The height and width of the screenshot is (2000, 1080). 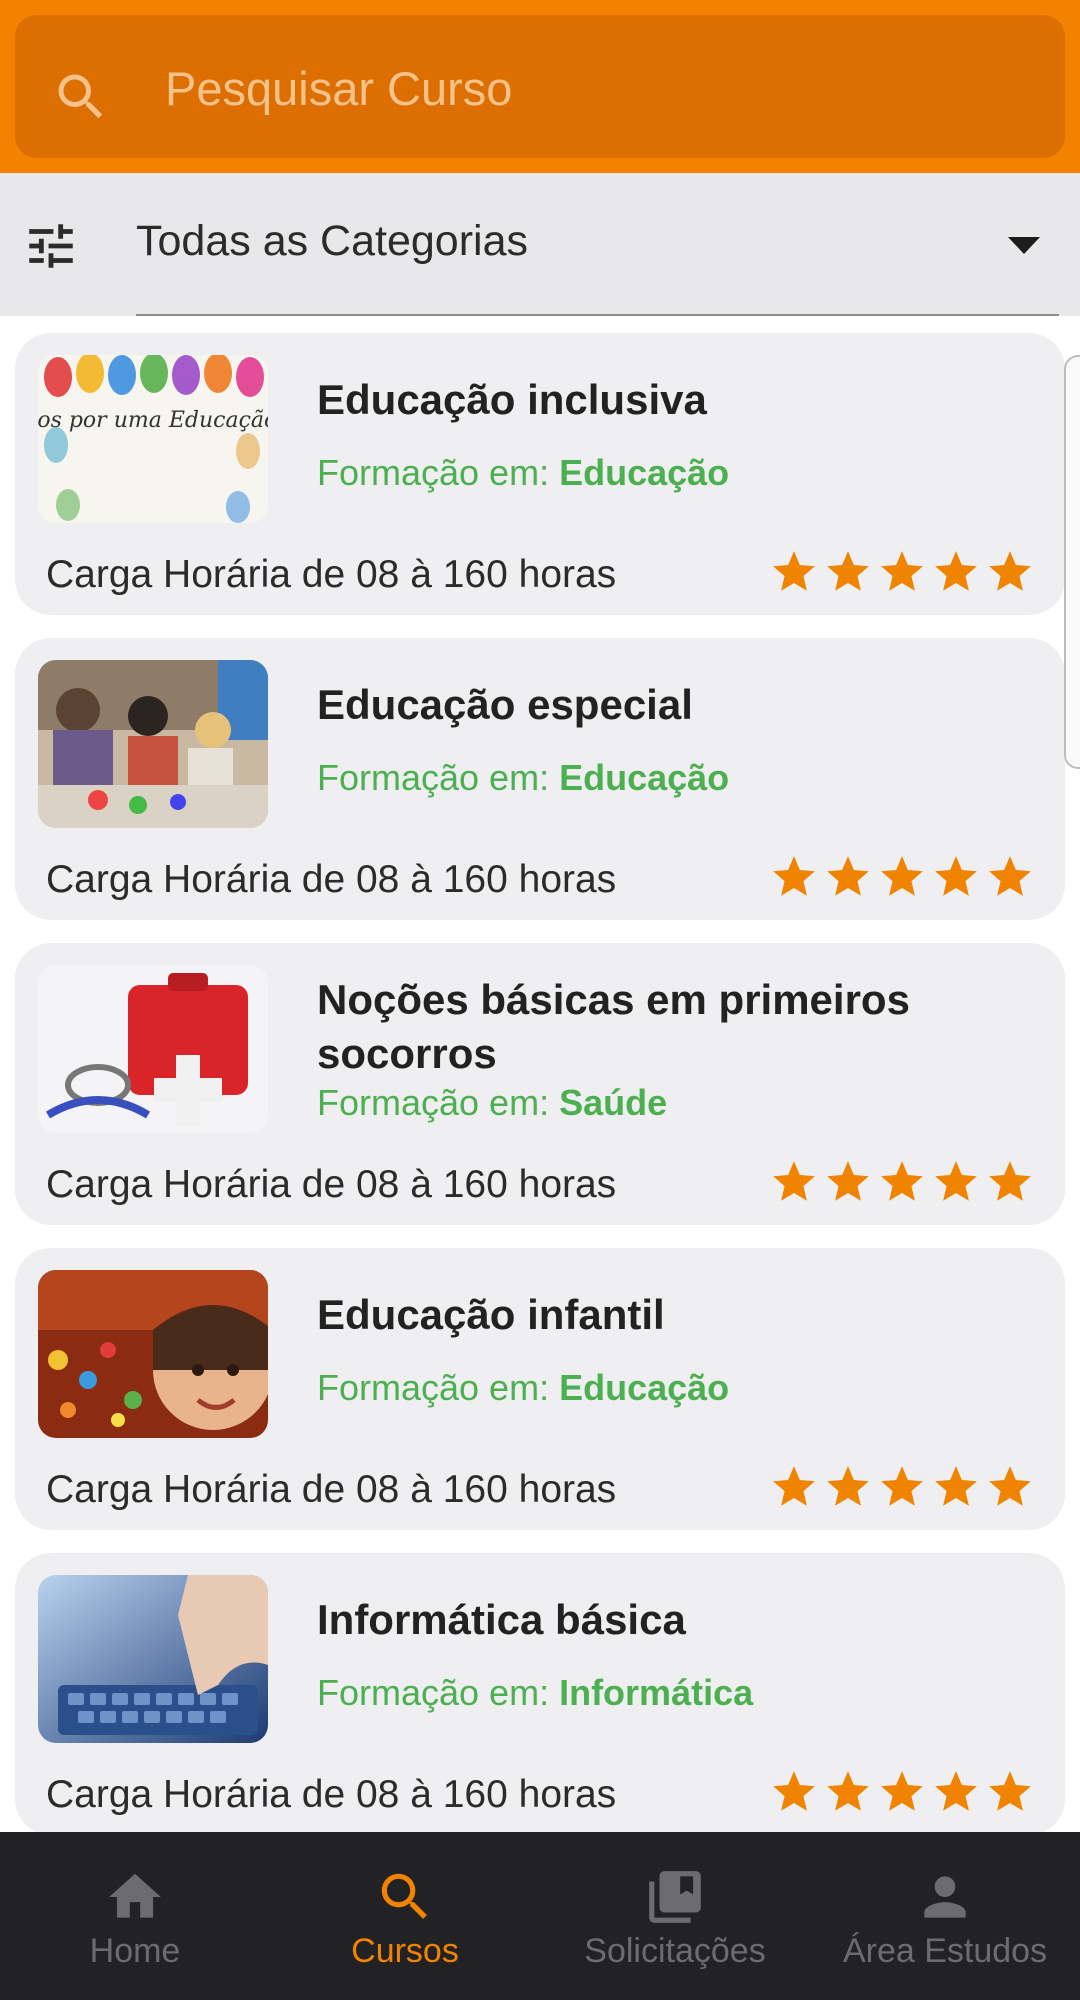 What do you see at coordinates (405, 1951) in the screenshot?
I see `nav-cursos-label: Cursos` at bounding box center [405, 1951].